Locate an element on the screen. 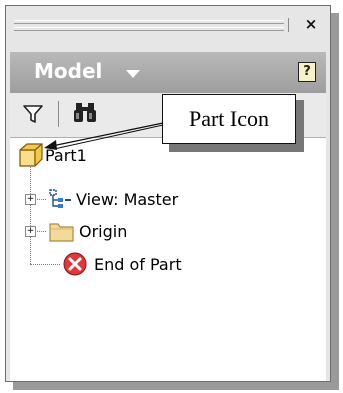  folder-icon is located at coordinates (61, 232).